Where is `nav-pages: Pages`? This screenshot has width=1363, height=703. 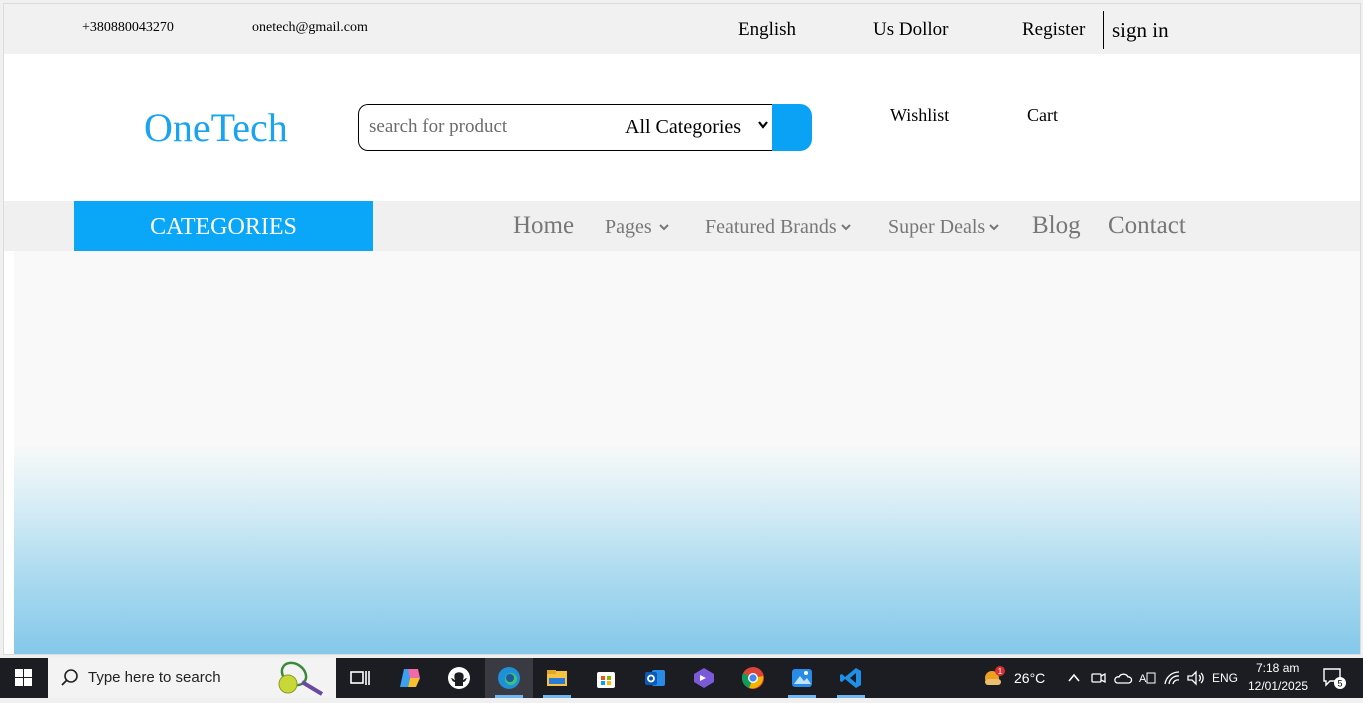 nav-pages: Pages is located at coordinates (628, 227).